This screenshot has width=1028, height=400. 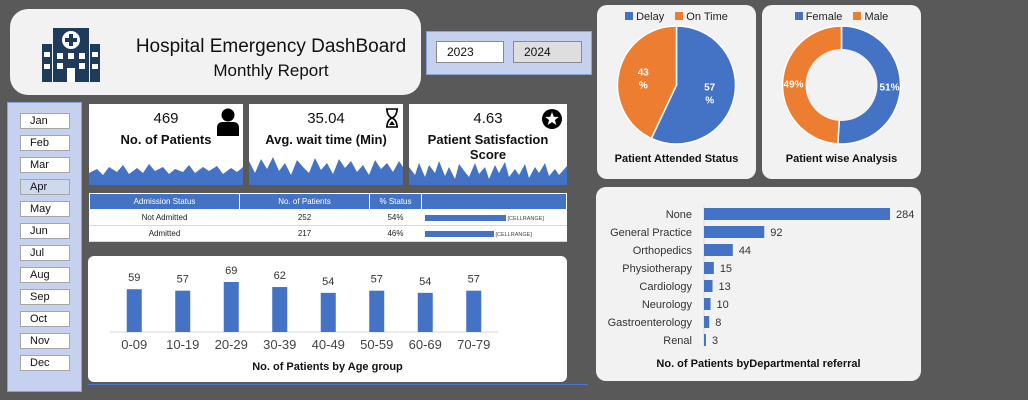 I want to click on gender-donut-chart: 51% 49%, so click(x=841, y=85).